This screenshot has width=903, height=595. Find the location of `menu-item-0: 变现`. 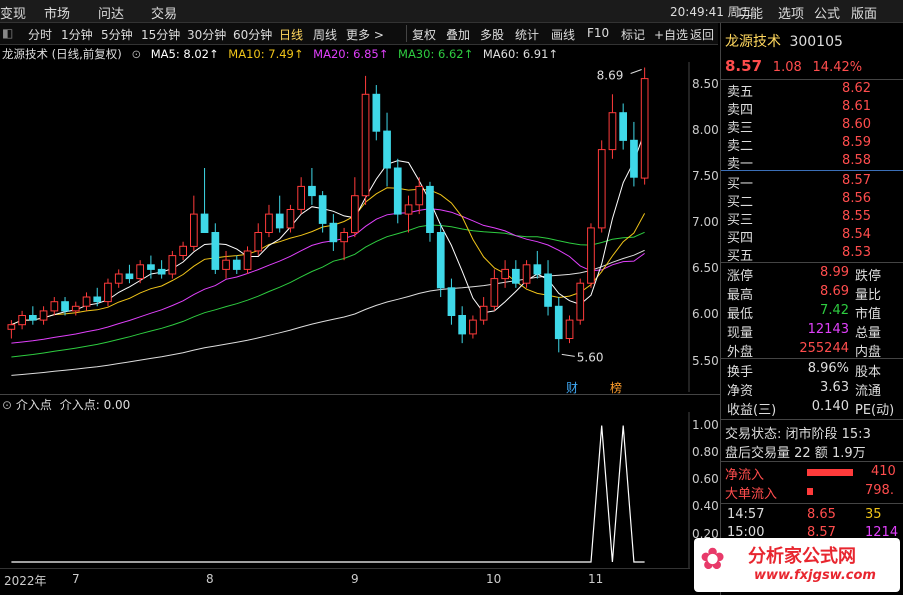

menu-item-0: 变现 is located at coordinates (13, 12).